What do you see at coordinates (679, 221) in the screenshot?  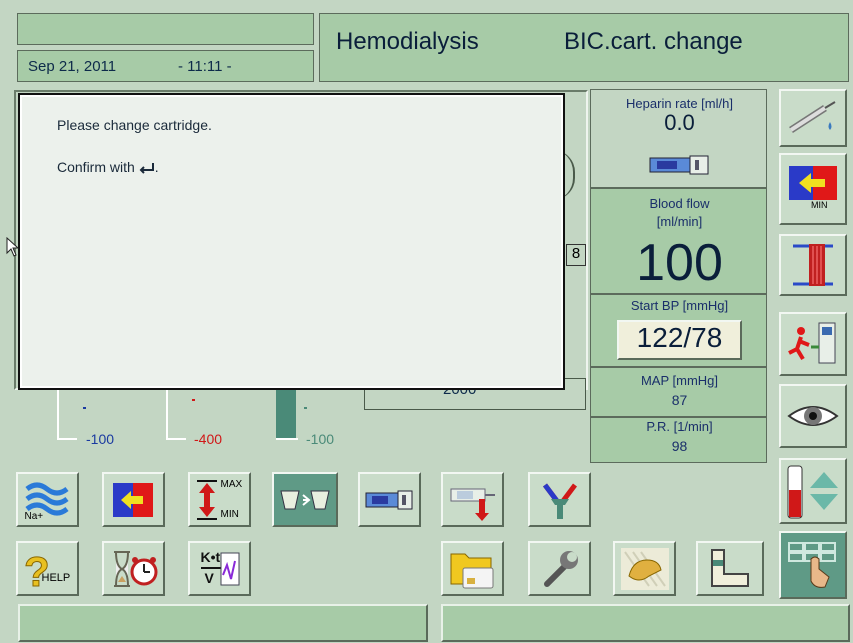 I see `blood-flow-unit: [ml/min]` at bounding box center [679, 221].